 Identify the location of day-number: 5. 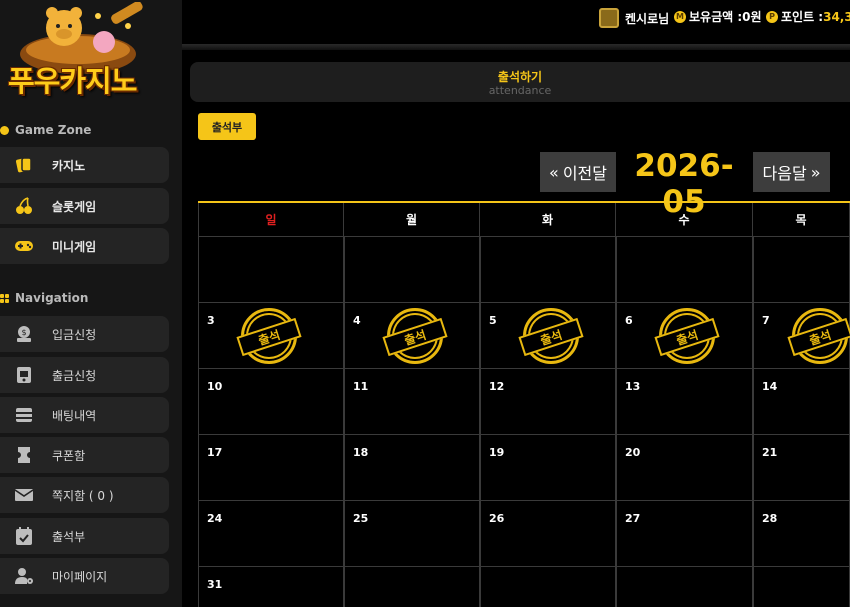
(493, 320).